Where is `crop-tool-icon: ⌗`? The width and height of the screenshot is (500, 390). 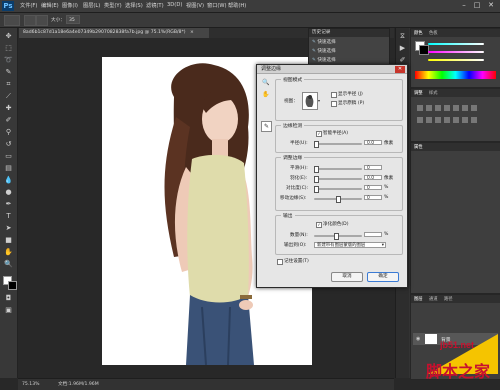
crop-tool-icon: ⌗ is located at coordinates (8, 84).